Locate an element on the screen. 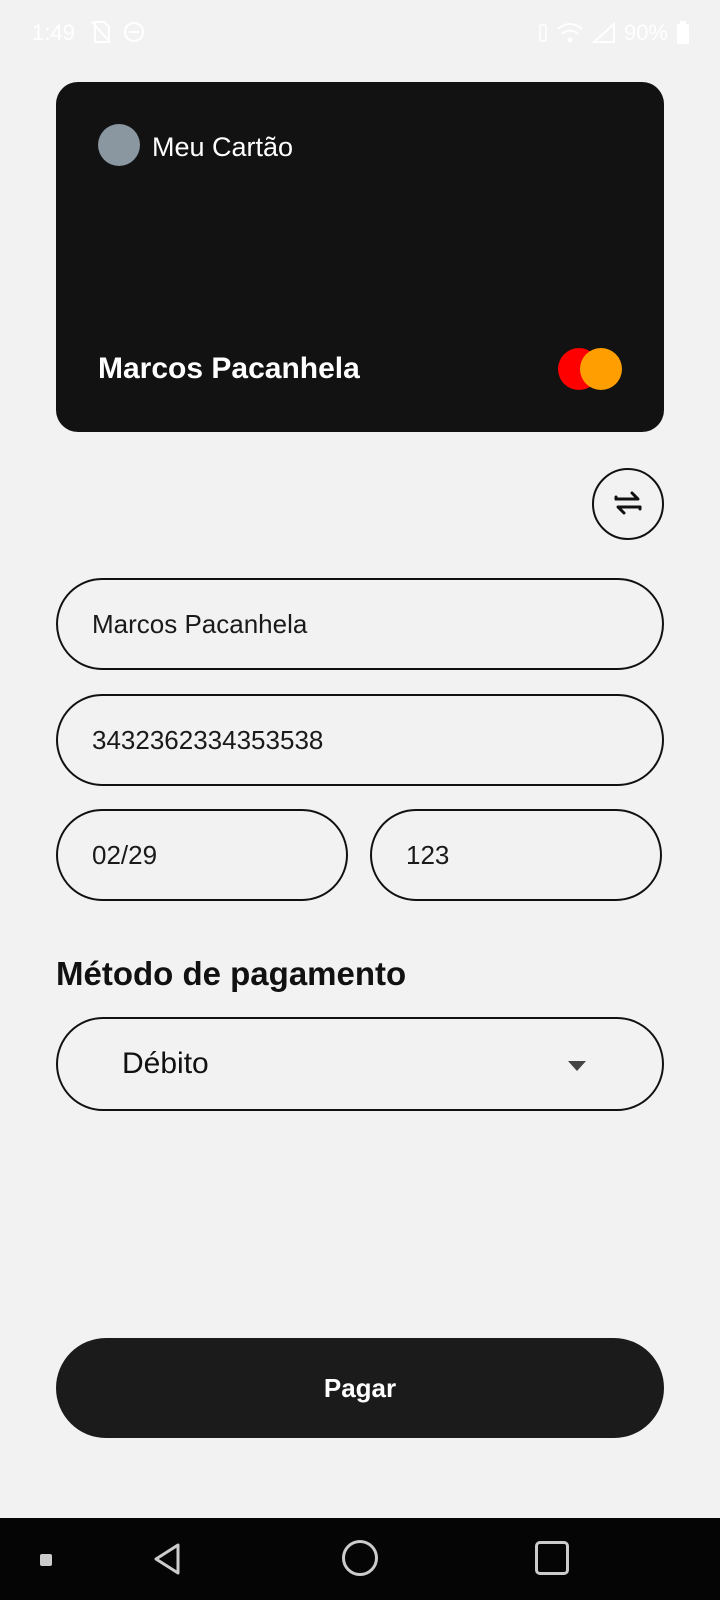 Image resolution: width=720 pixels, height=1600 pixels. vibrate-icon is located at coordinates (543, 33).